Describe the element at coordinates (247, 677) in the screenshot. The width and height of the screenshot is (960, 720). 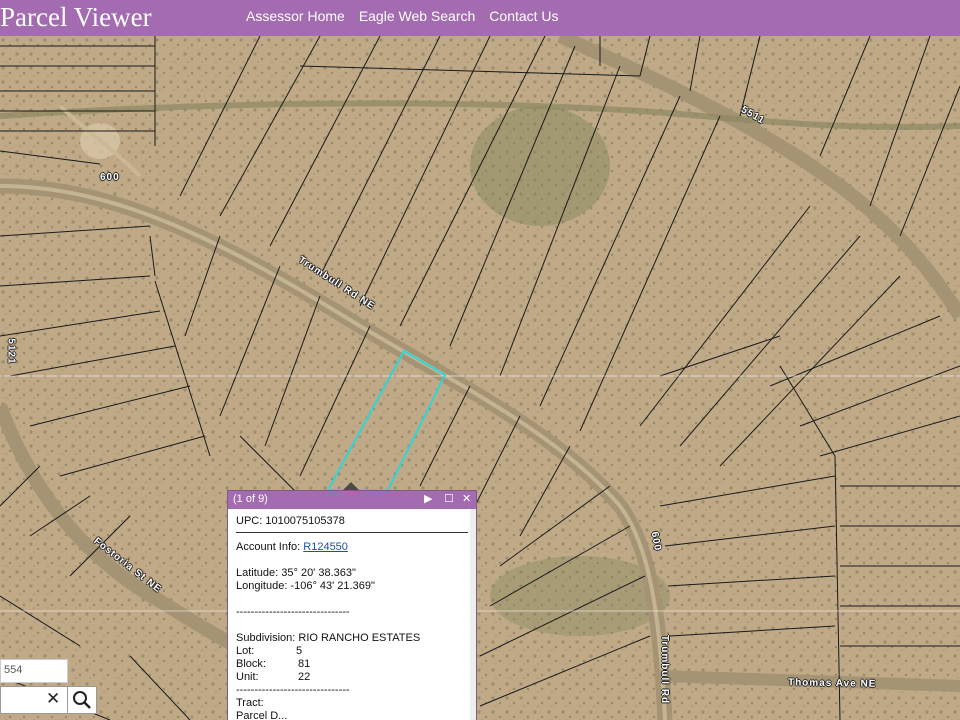
I see `unit-label: Unit:` at that location.